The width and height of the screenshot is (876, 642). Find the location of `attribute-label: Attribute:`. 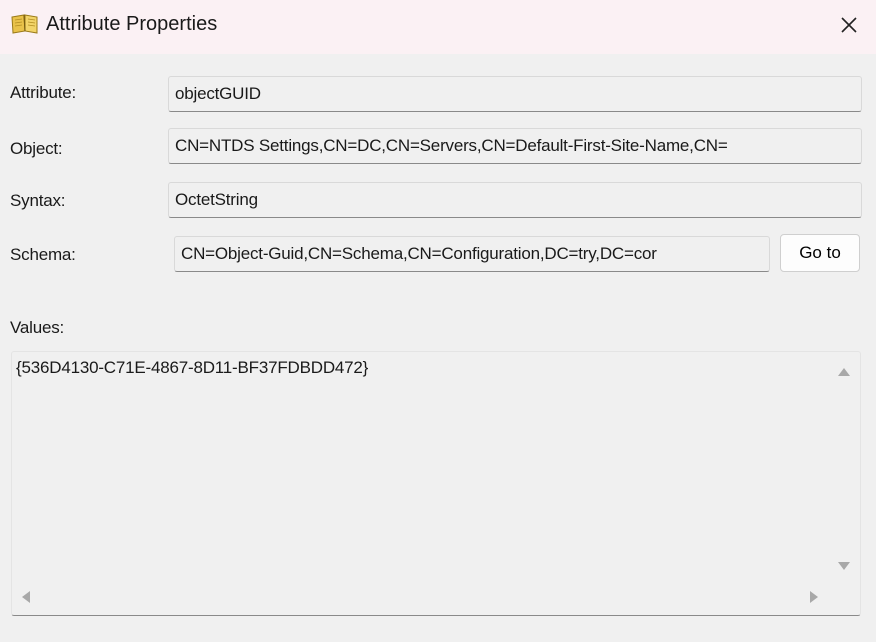

attribute-label: Attribute: is located at coordinates (43, 92).